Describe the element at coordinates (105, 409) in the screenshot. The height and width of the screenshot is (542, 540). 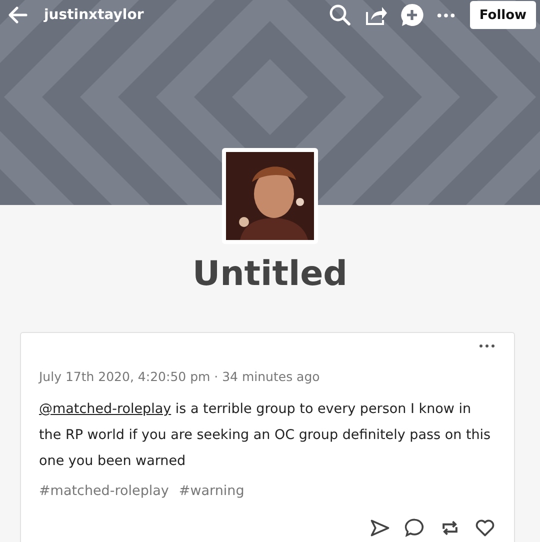
I see `mention-link: @matched-roleplay` at that location.